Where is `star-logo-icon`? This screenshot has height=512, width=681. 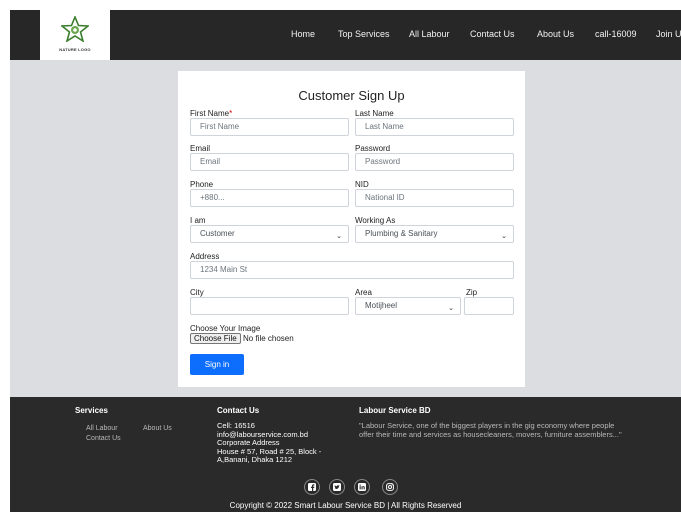
star-logo-icon is located at coordinates (75, 29).